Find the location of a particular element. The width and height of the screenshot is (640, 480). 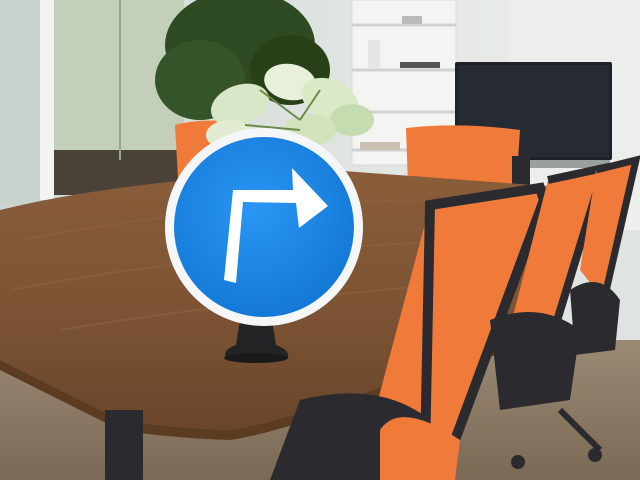

glass-room is located at coordinates (92, 102).